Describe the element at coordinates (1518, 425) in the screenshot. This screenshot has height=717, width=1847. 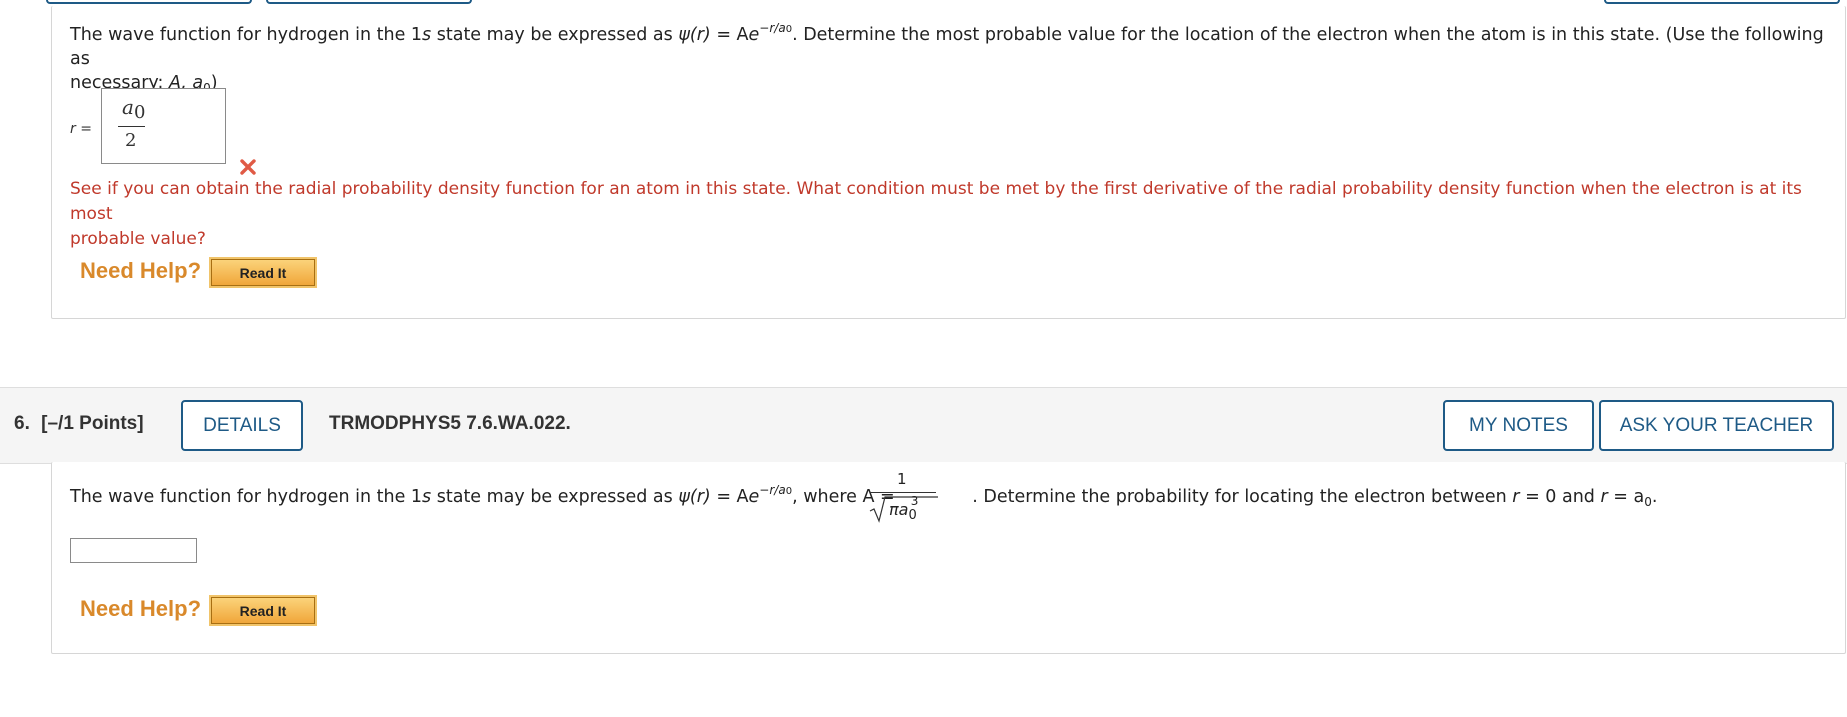
I see `my-notes-button: MY NOTES` at that location.